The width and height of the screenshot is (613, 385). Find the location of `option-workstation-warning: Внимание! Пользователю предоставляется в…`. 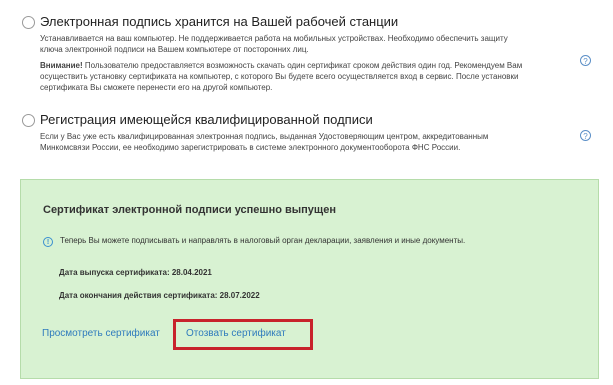

option-workstation-warning: Внимание! Пользователю предоставляется в… is located at coordinates (305, 76).